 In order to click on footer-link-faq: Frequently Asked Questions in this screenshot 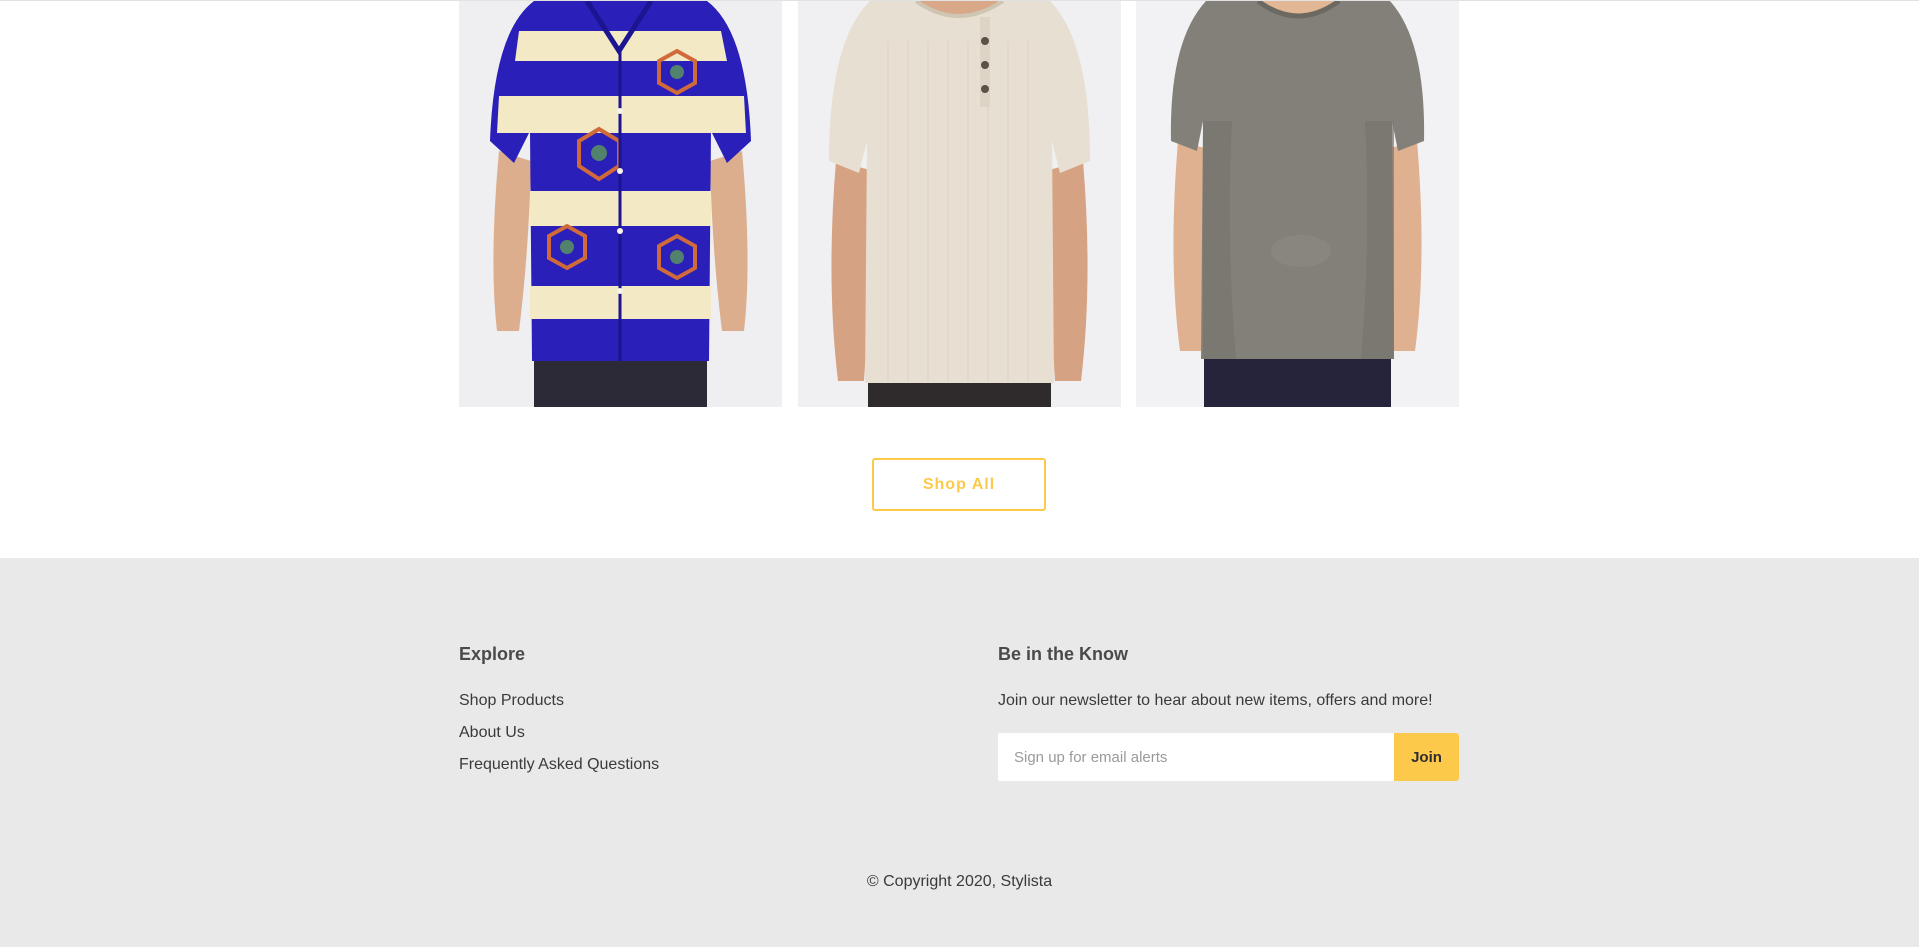, I will do `click(559, 771)`.